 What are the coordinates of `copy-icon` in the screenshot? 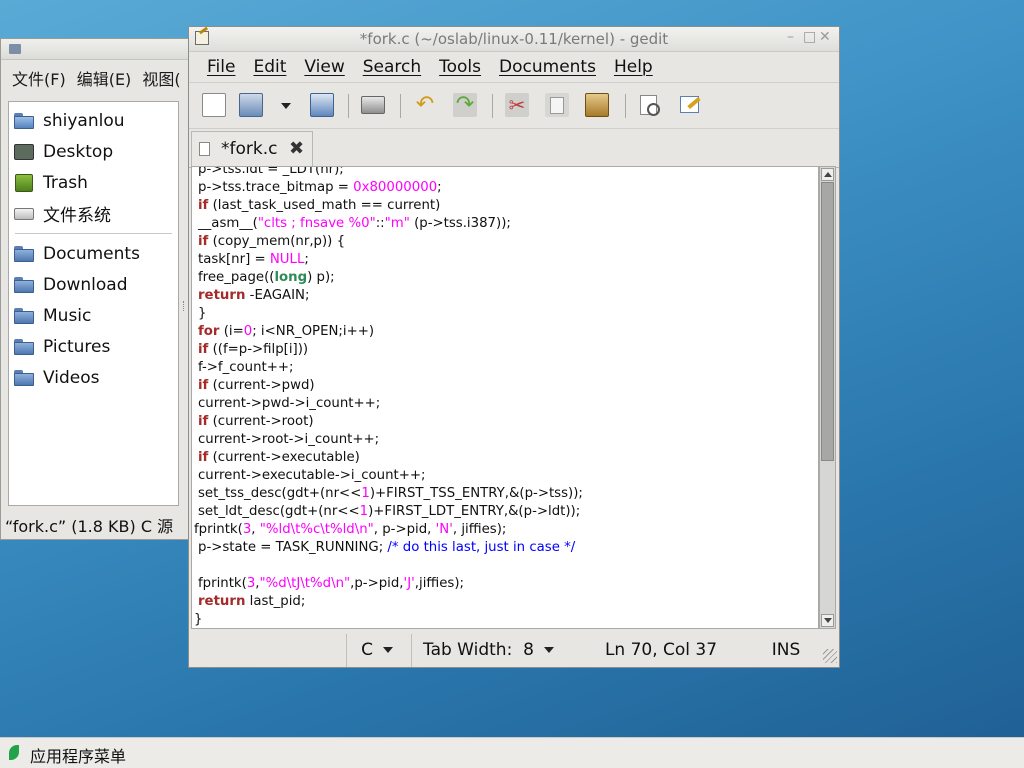 It's located at (557, 105).